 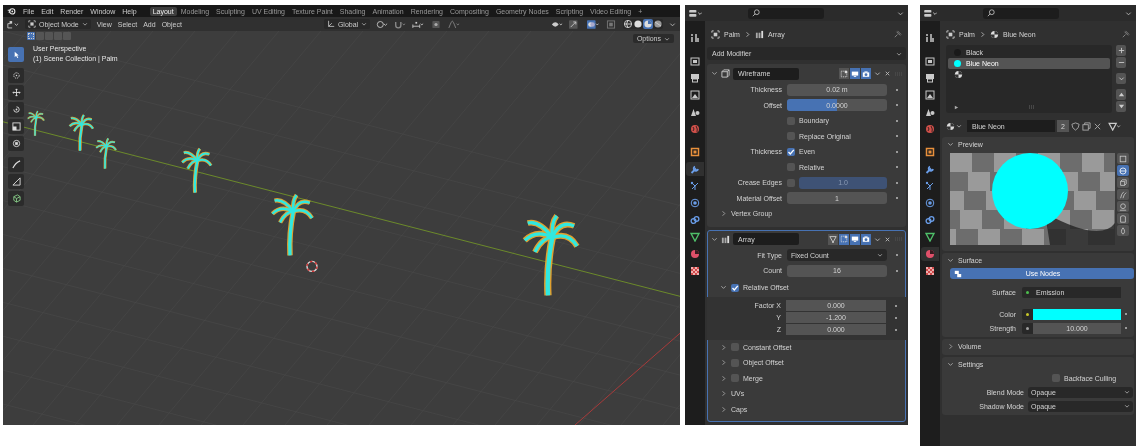 I want to click on remove-slot-icon, so click(x=1121, y=62).